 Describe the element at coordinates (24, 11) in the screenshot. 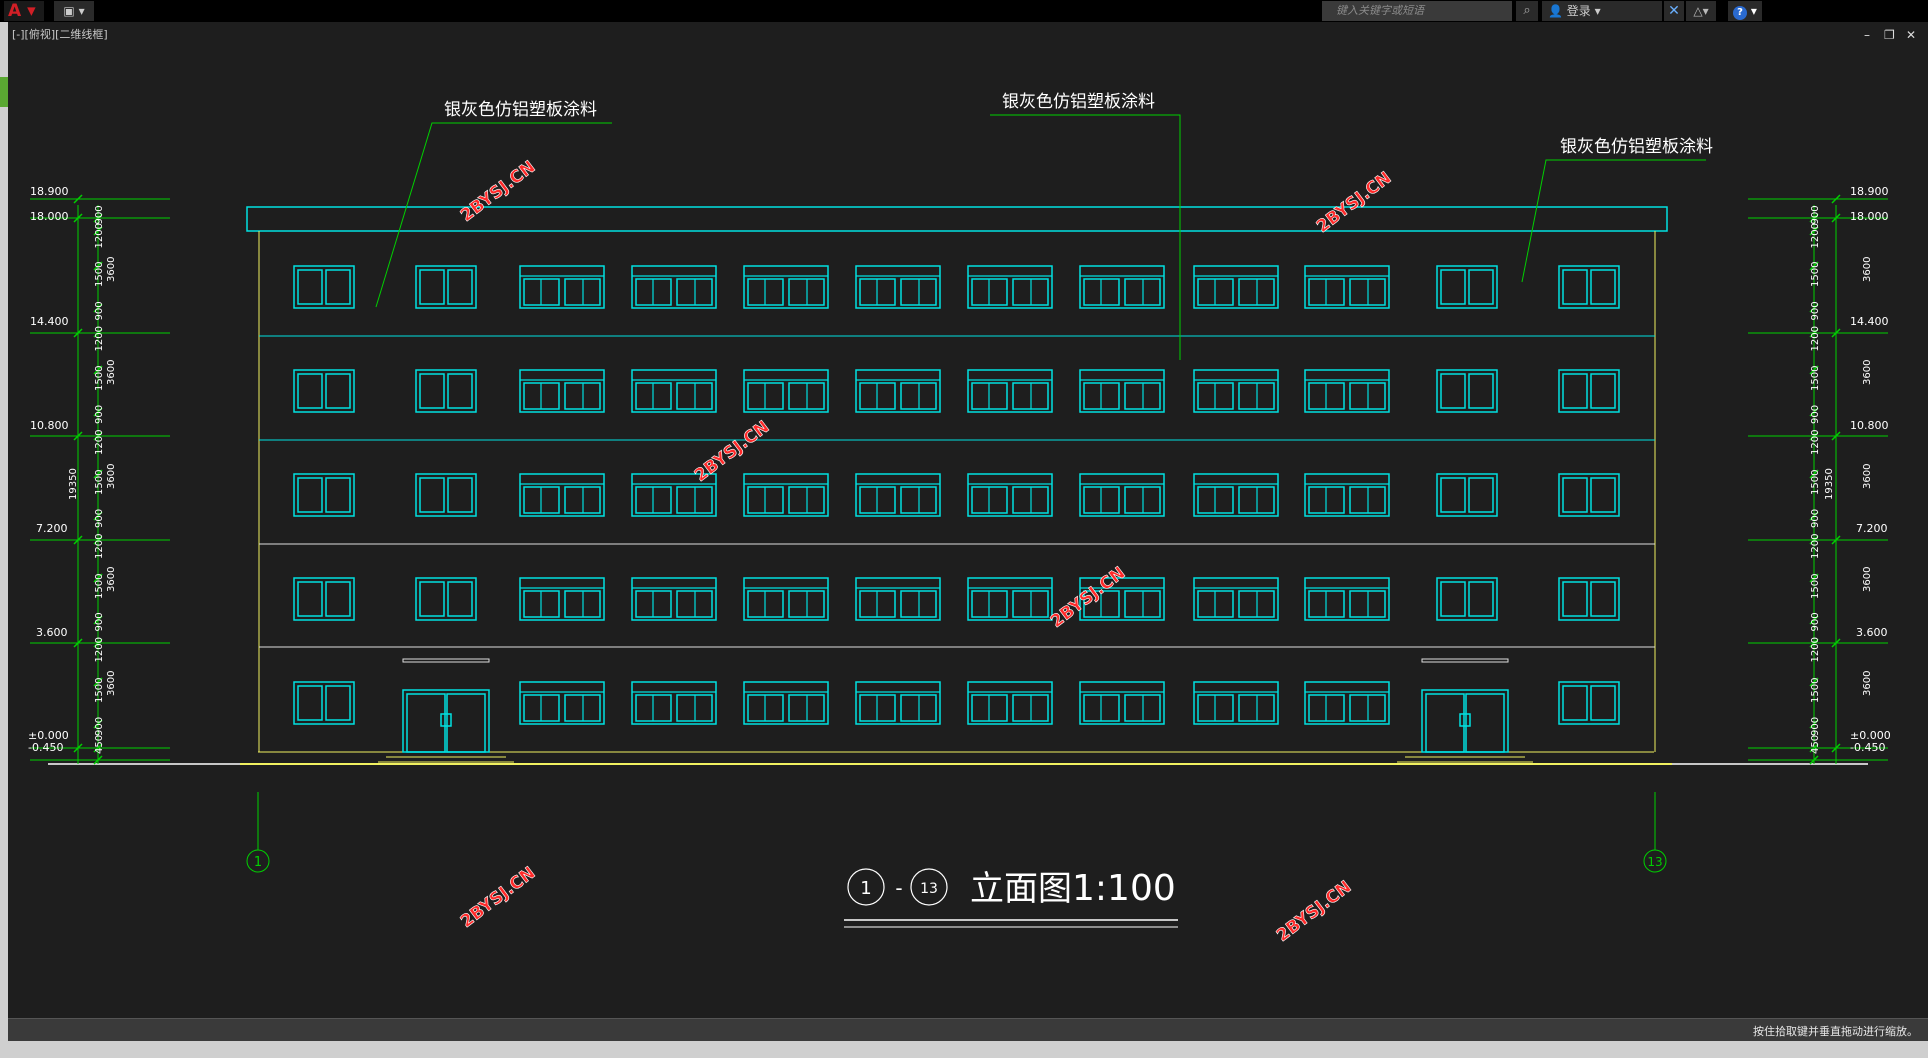

I see `app-menu-button: A ▾` at that location.